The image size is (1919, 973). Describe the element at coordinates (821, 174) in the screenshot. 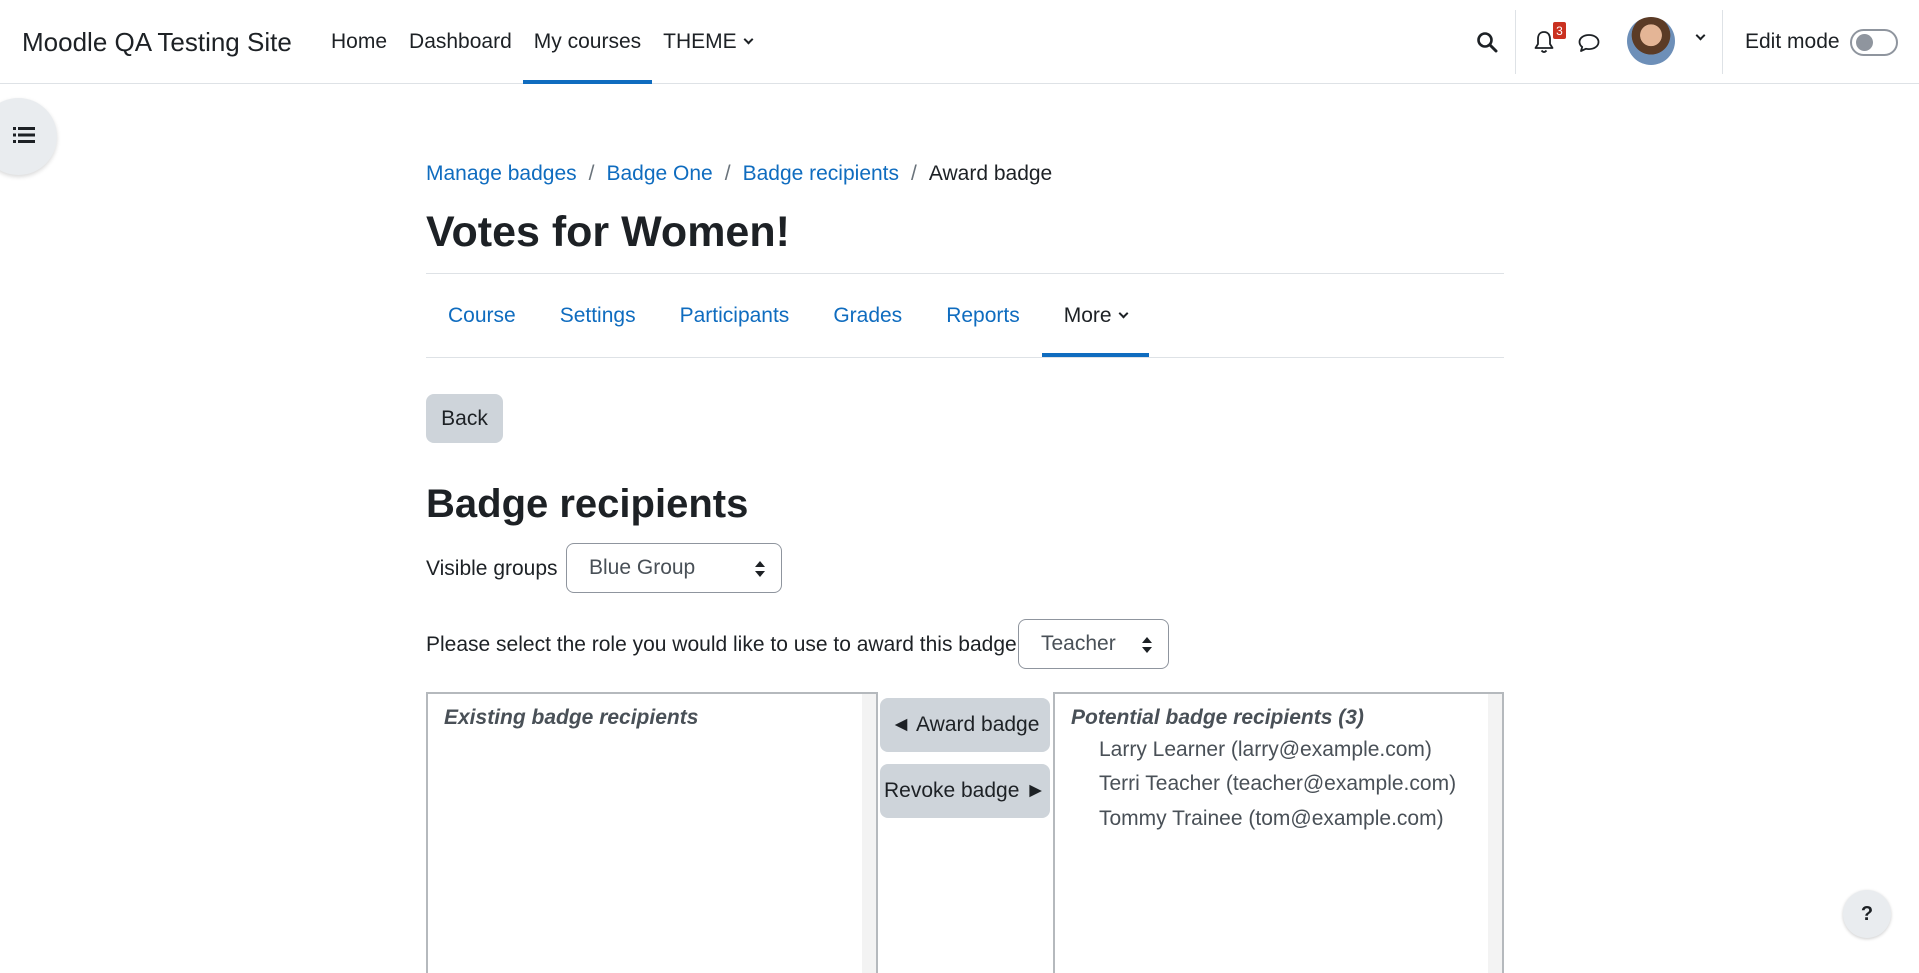

I see `breadcrumb-badge-recipients: Badge recipients` at that location.